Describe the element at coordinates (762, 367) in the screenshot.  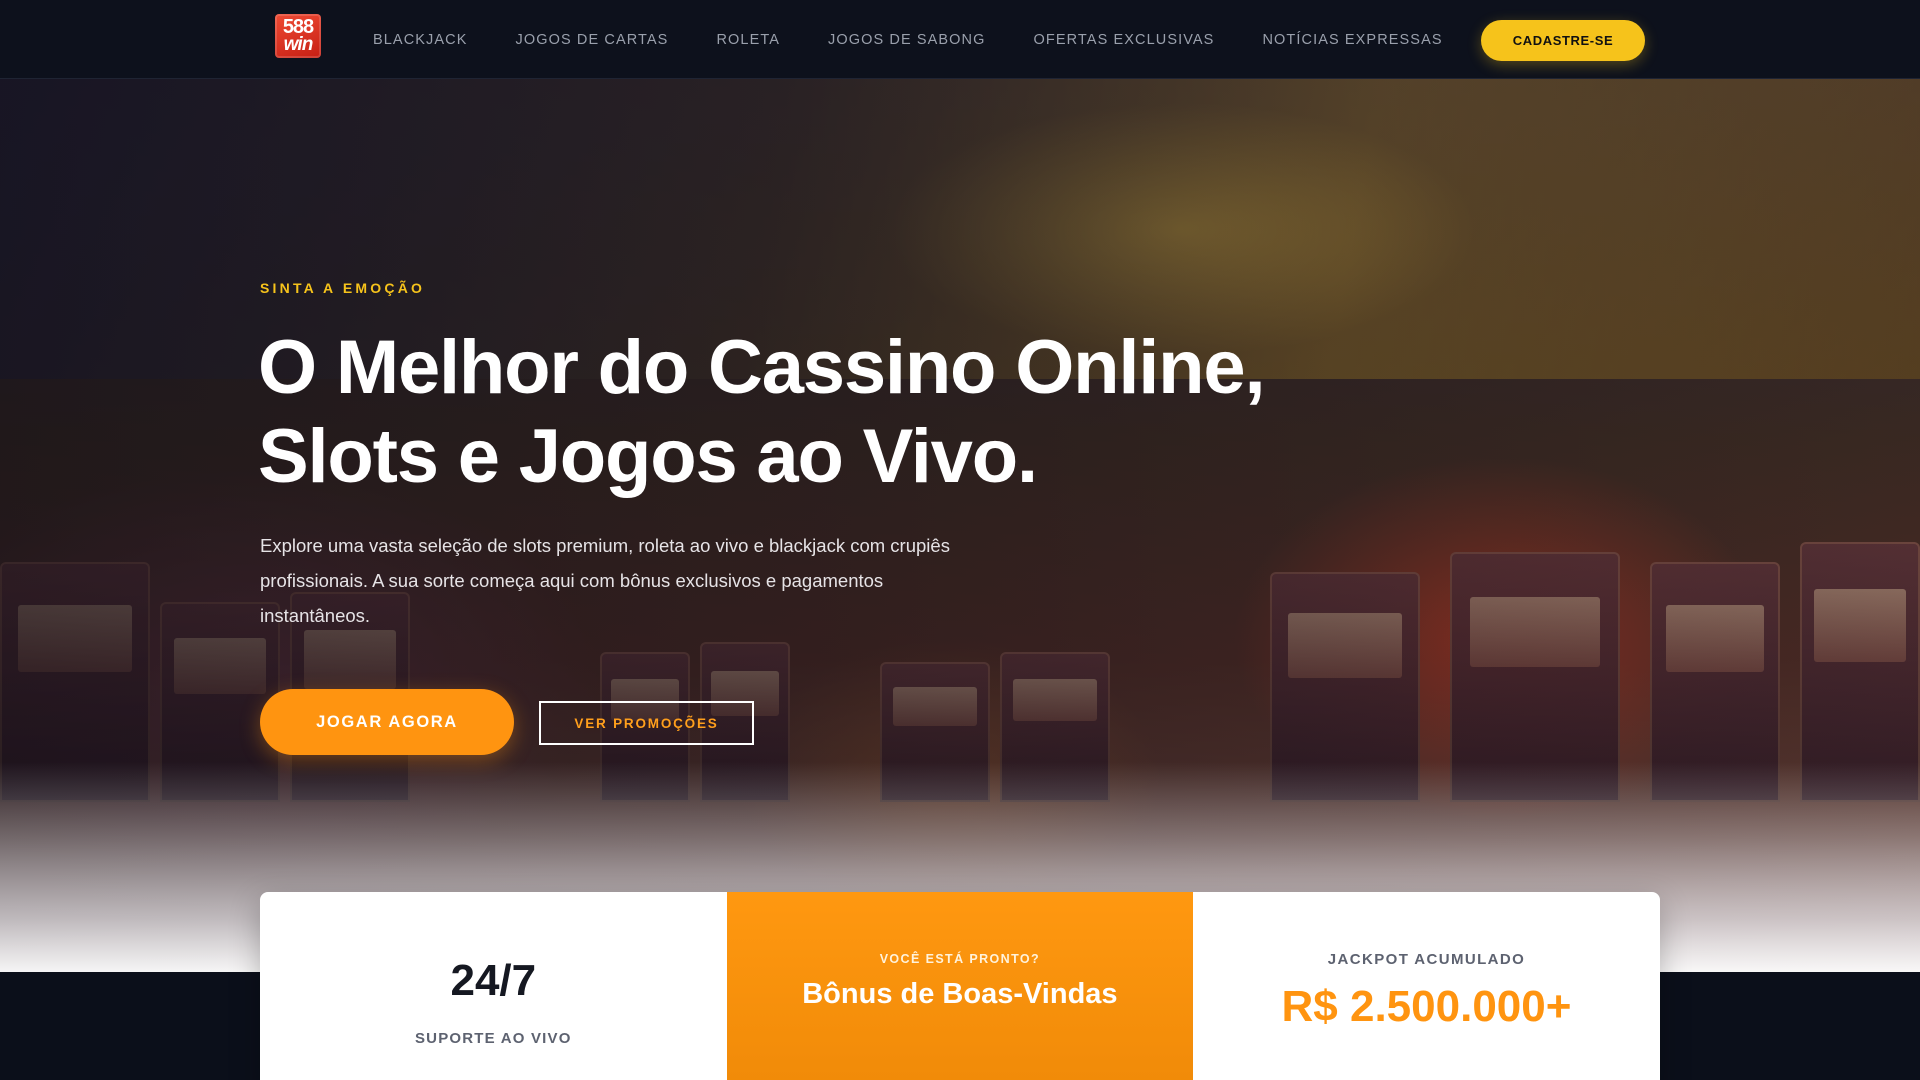
I see `hero-headline-line-1: O Melhor do Cassino Online,` at that location.